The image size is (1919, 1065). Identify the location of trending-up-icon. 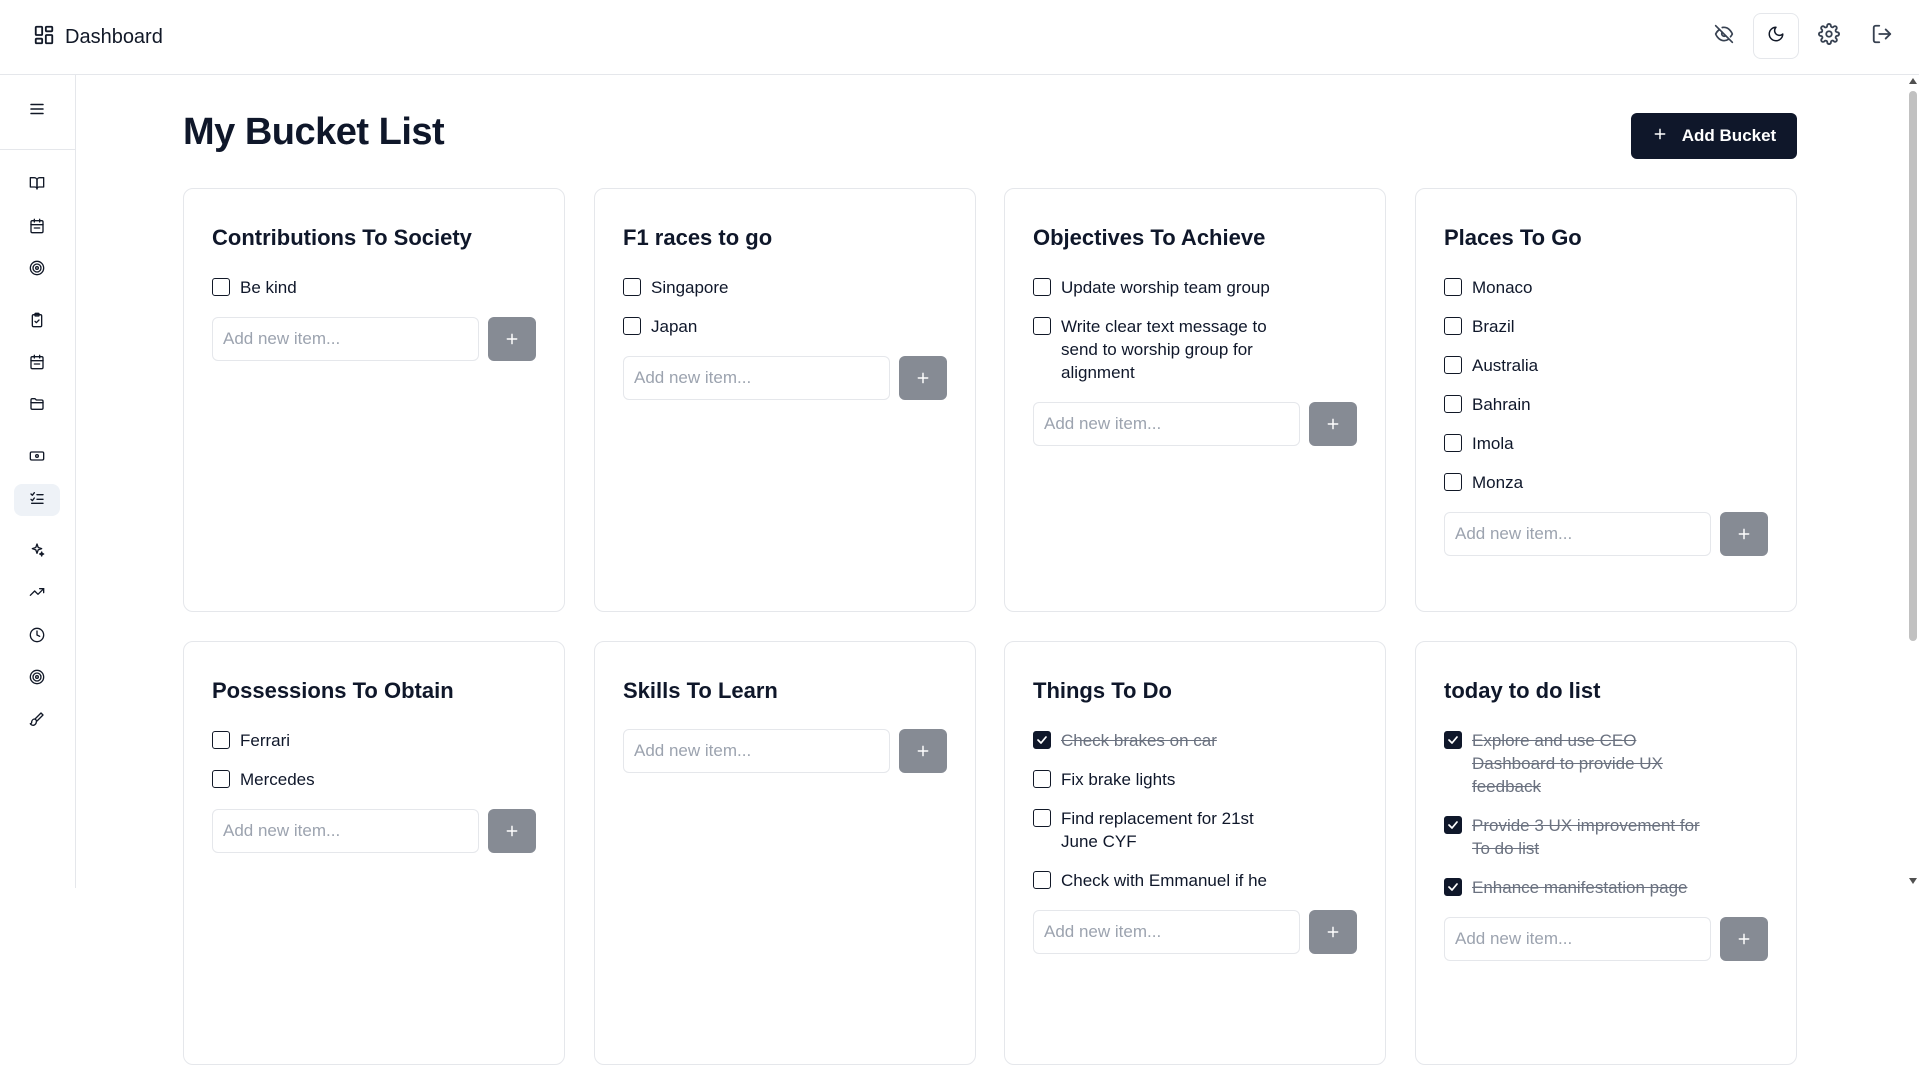
(37, 594).